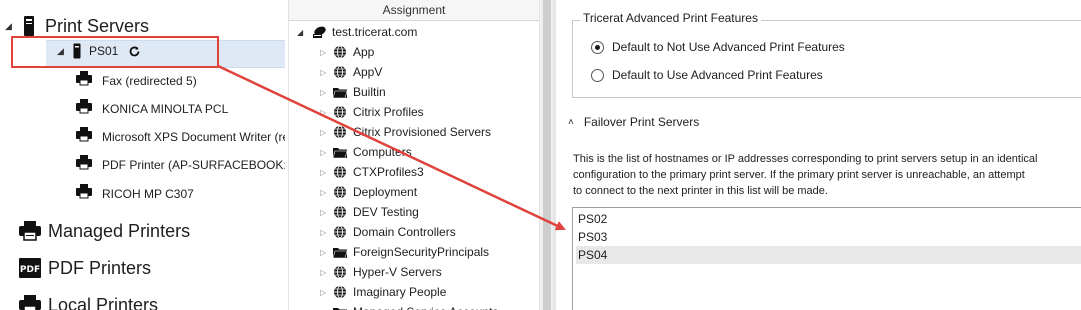  I want to click on printer-label: RICOH MP C307, so click(148, 194).